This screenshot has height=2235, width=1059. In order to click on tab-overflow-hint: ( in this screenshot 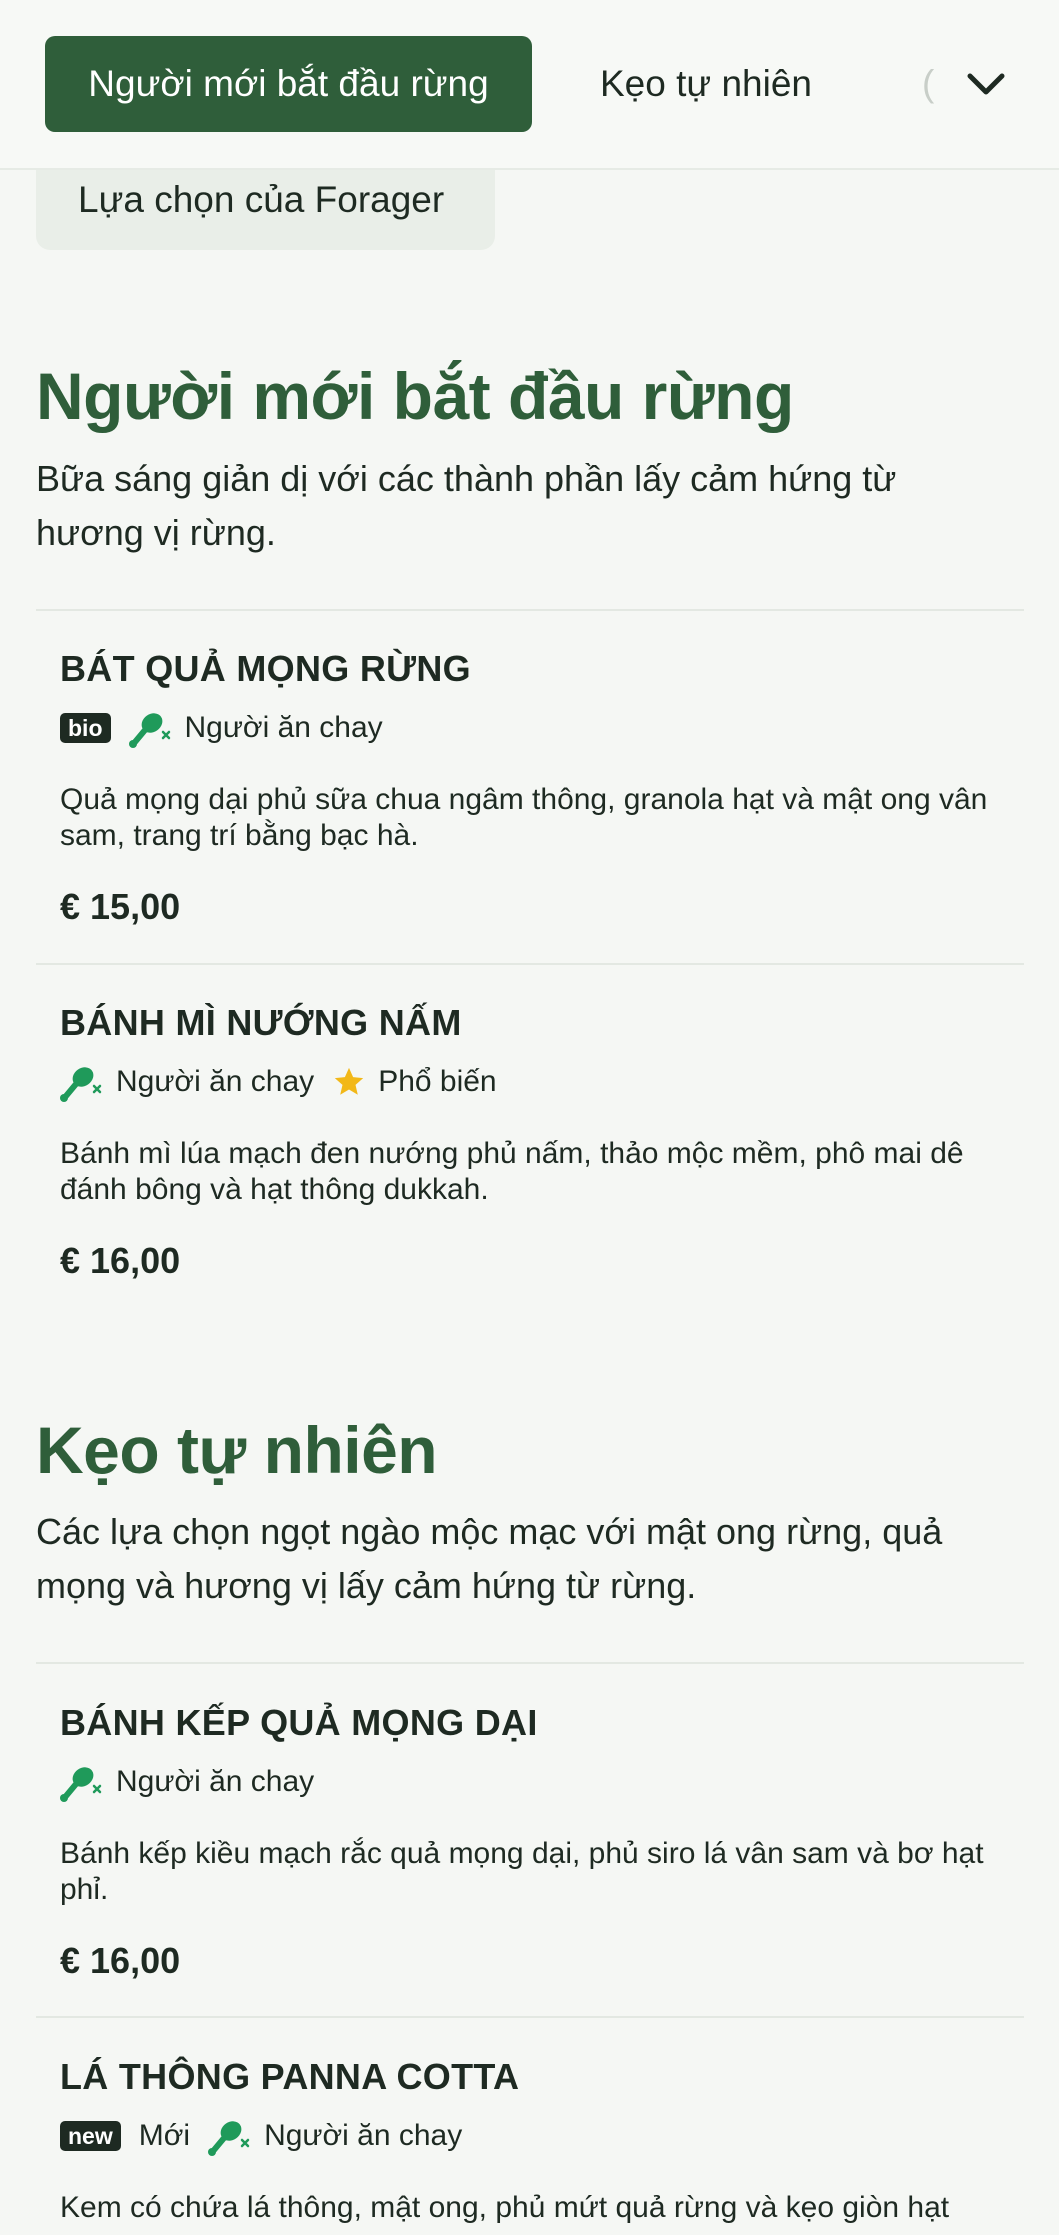, I will do `click(928, 83)`.